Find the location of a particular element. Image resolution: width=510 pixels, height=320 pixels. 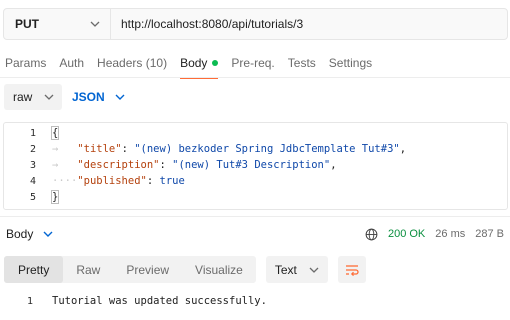

json-key: "description" is located at coordinates (118, 165).